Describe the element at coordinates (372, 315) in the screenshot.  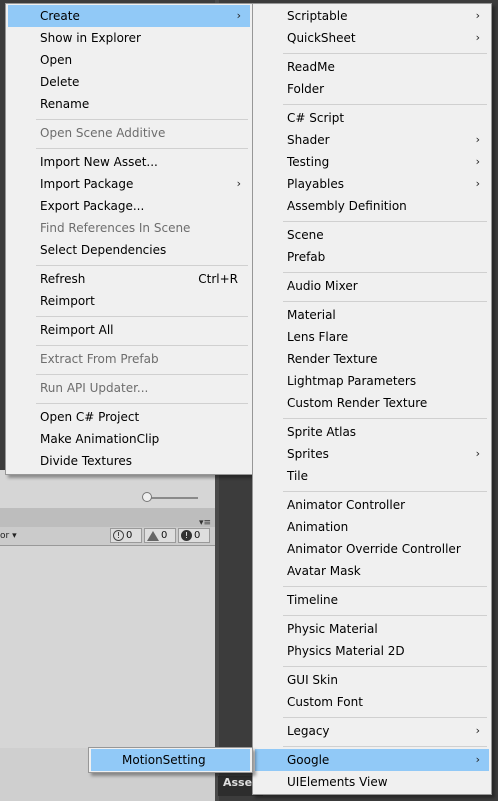
I see `menu-item-material: Material` at that location.